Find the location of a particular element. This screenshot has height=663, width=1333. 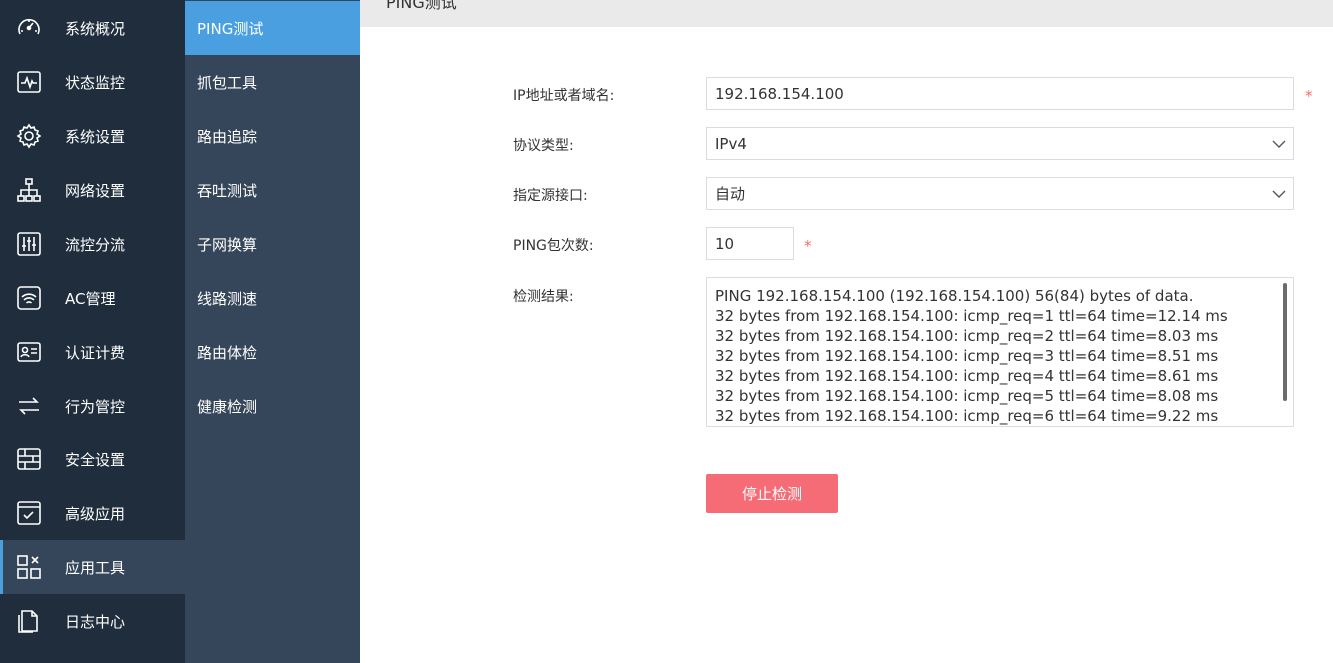

nav-label: 应用工具 is located at coordinates (95, 567).